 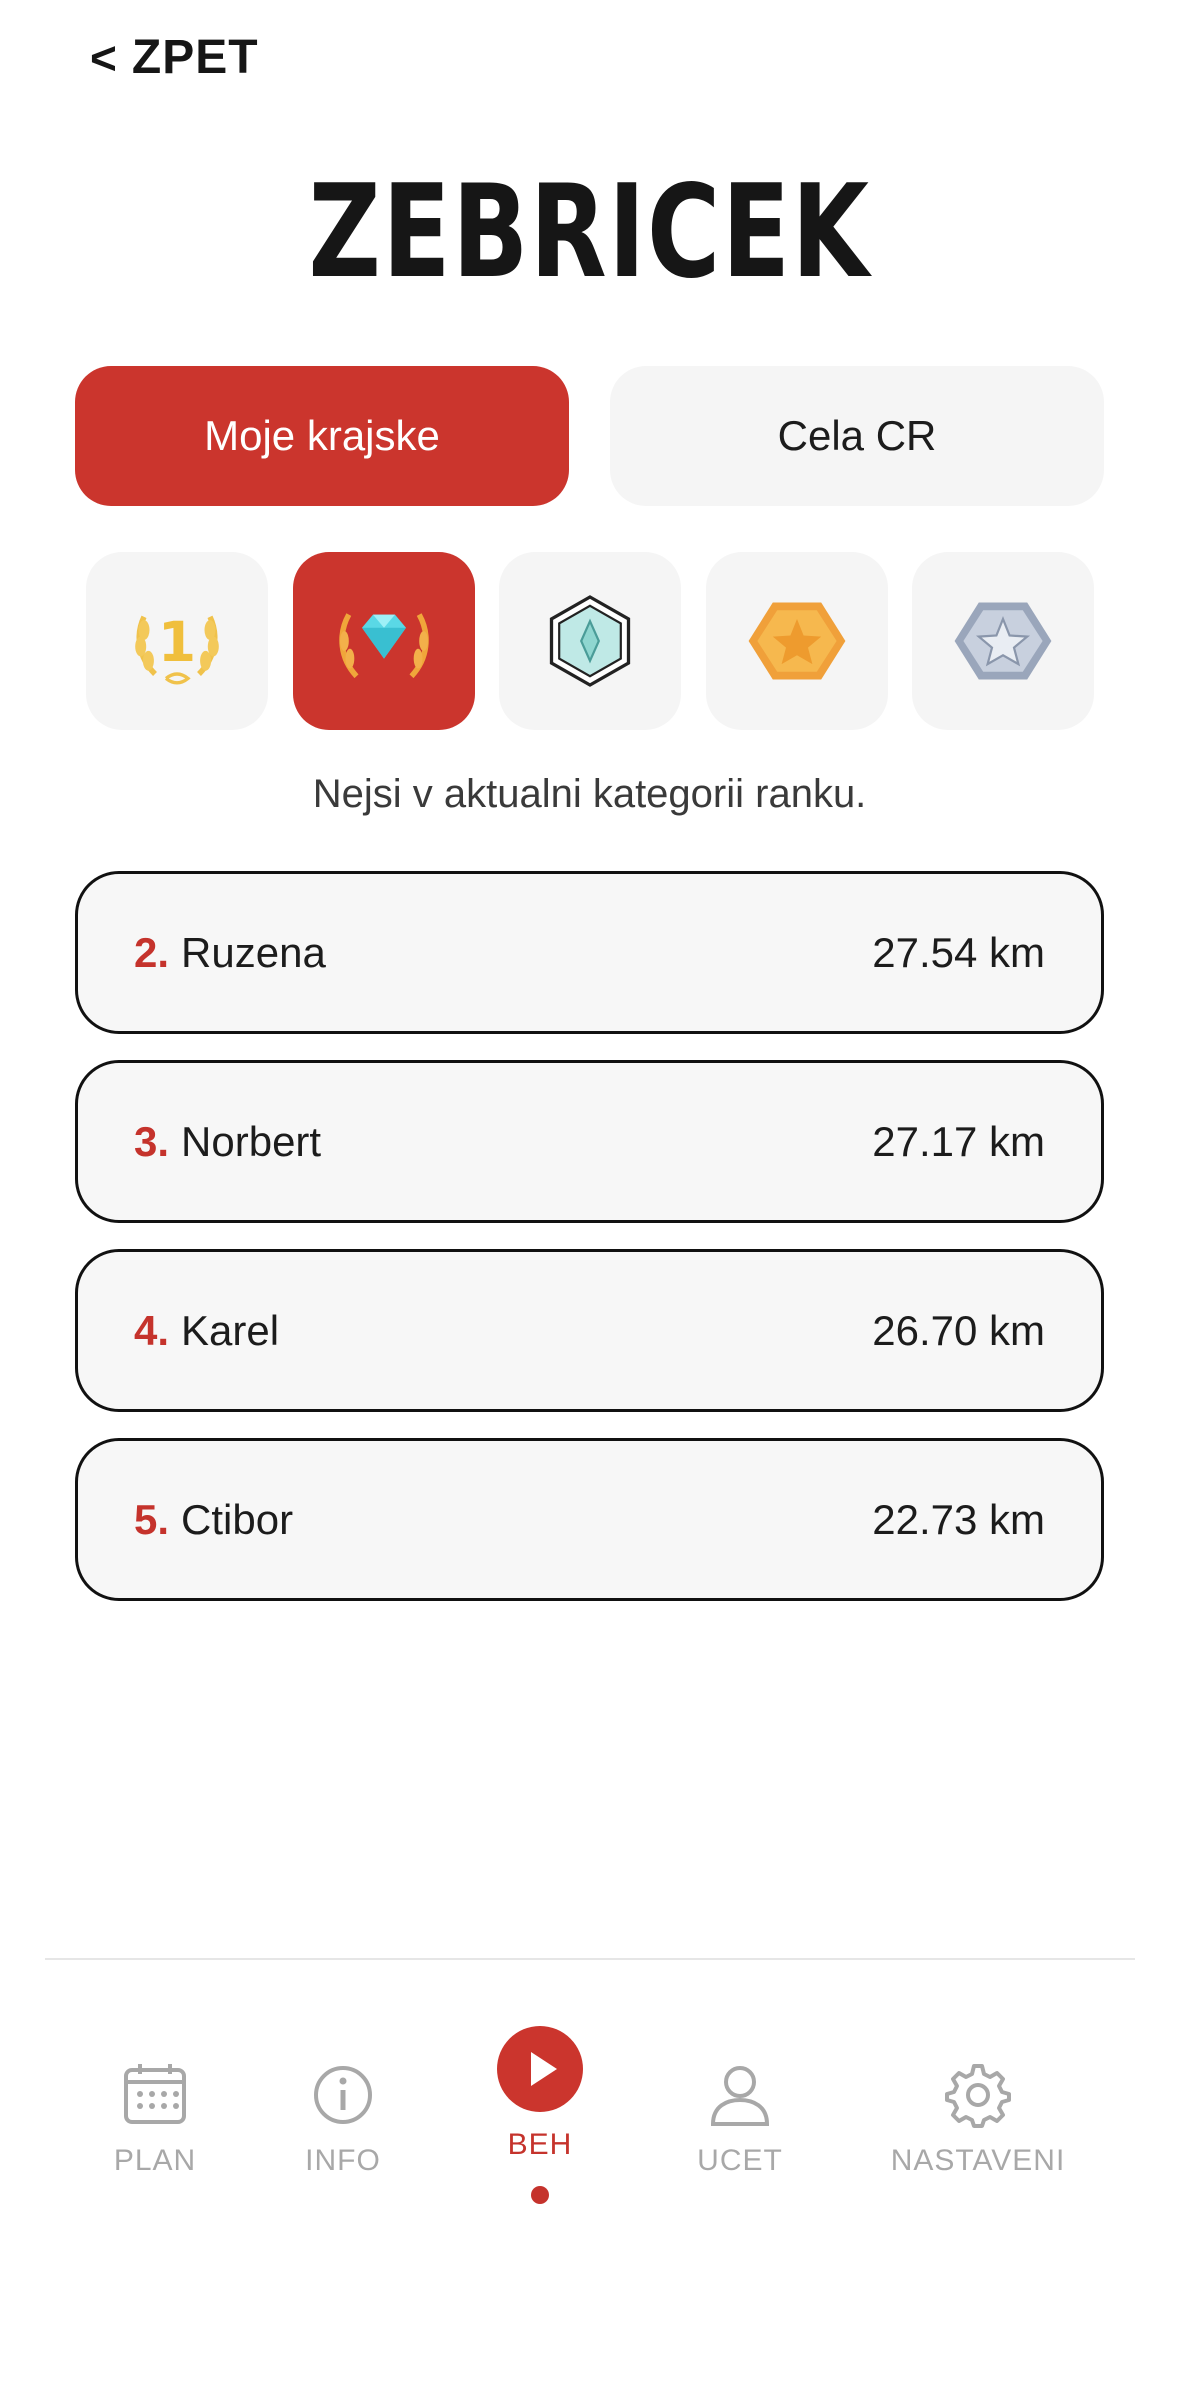 I want to click on gold-star-hexagon-badge-icon, so click(x=796, y=641).